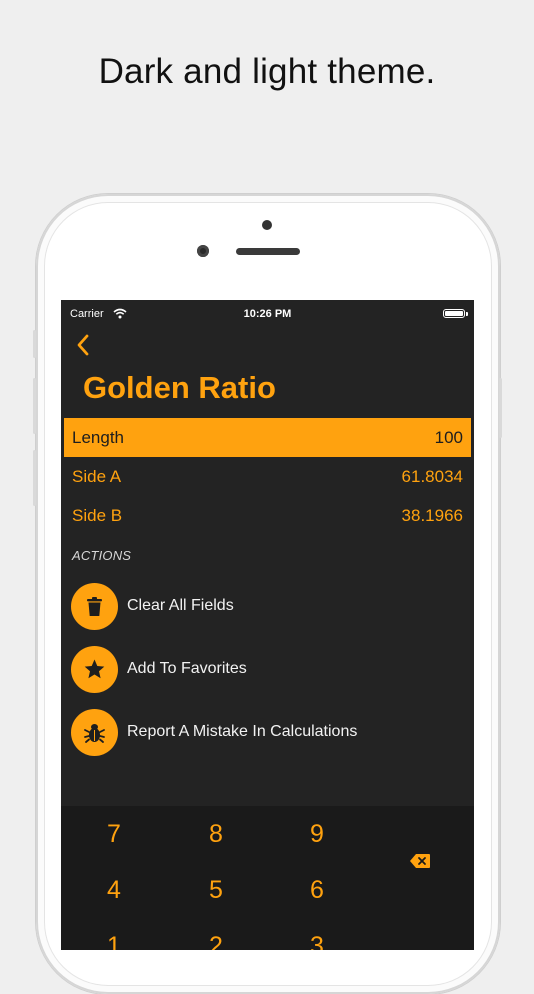 The width and height of the screenshot is (534, 994). I want to click on clock: 10:26 PM, so click(267, 314).